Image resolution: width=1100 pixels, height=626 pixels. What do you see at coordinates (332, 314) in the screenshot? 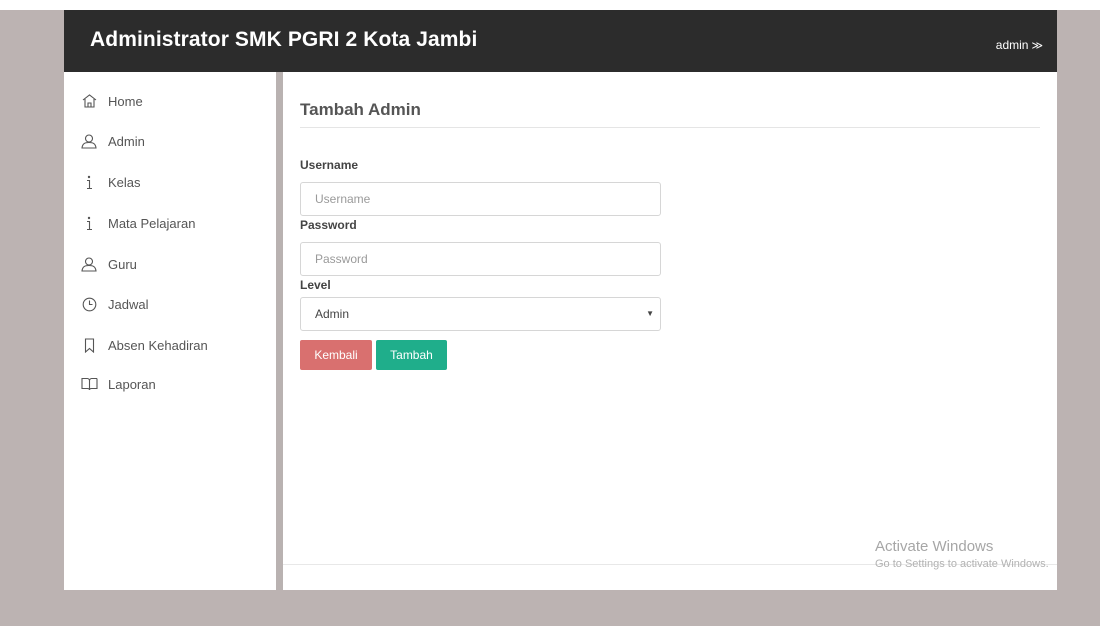
I see `level-selected-value: Admin` at bounding box center [332, 314].